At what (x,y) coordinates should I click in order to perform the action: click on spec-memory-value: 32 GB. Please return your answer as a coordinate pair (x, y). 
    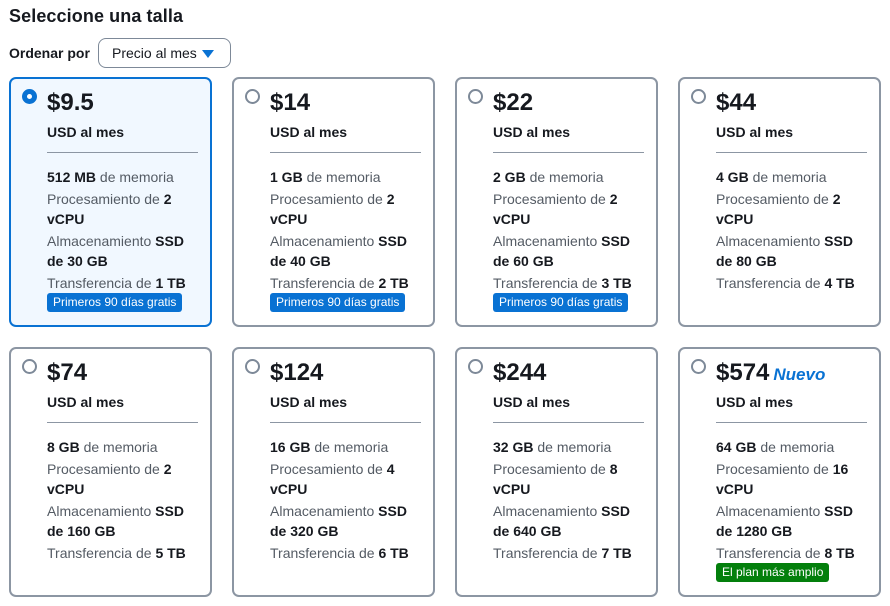
    Looking at the image, I should click on (513, 447).